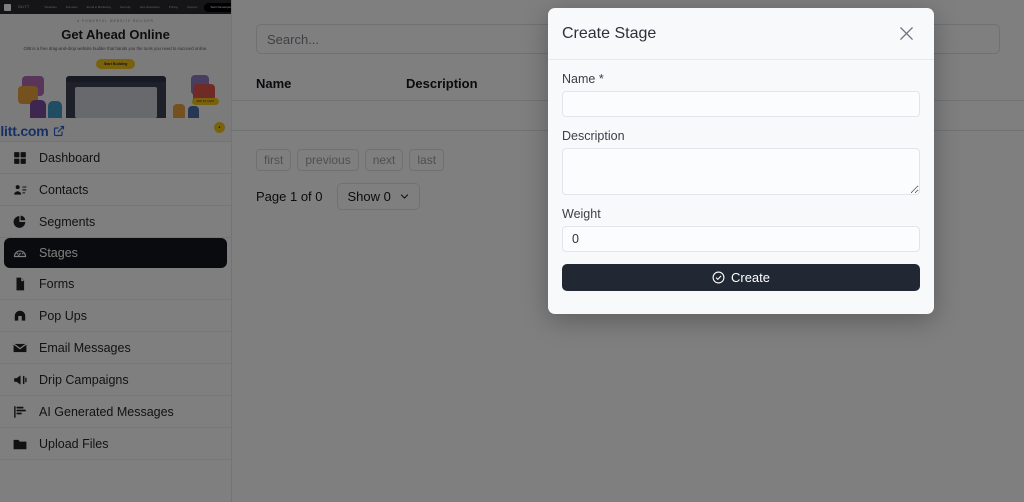 The width and height of the screenshot is (1024, 502). I want to click on create-button: Create, so click(741, 277).